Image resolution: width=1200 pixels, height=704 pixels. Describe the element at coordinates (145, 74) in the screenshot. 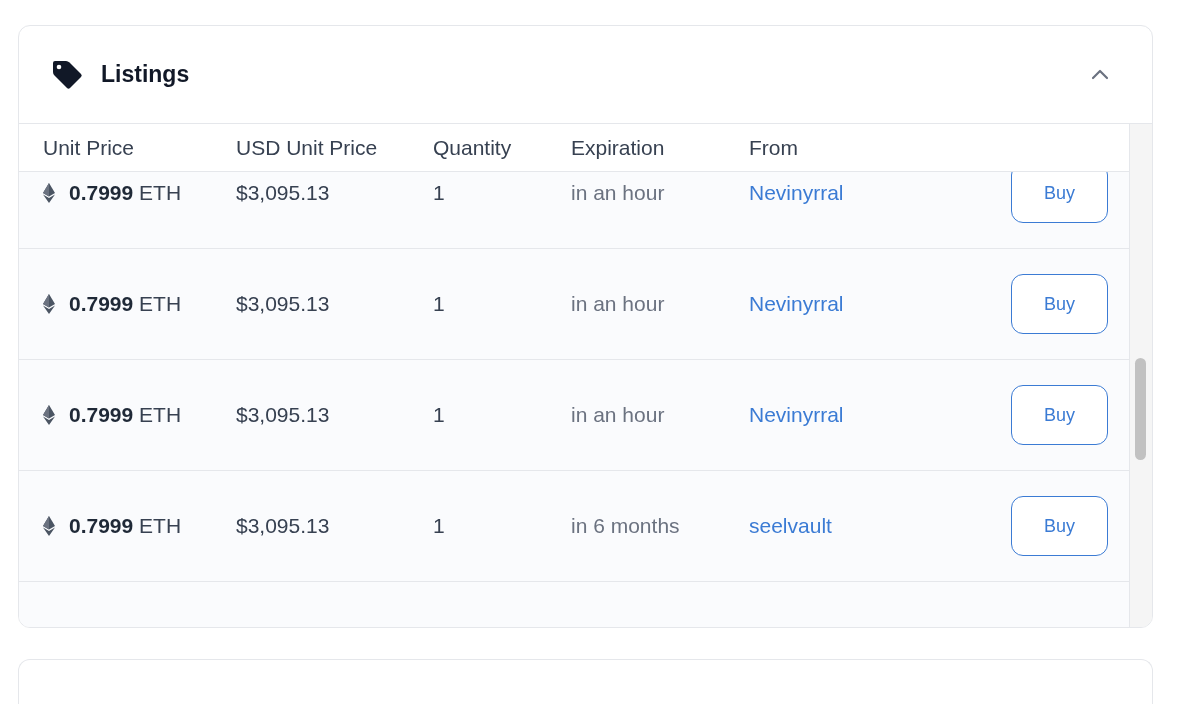

I see `panel-title: Listings` at that location.